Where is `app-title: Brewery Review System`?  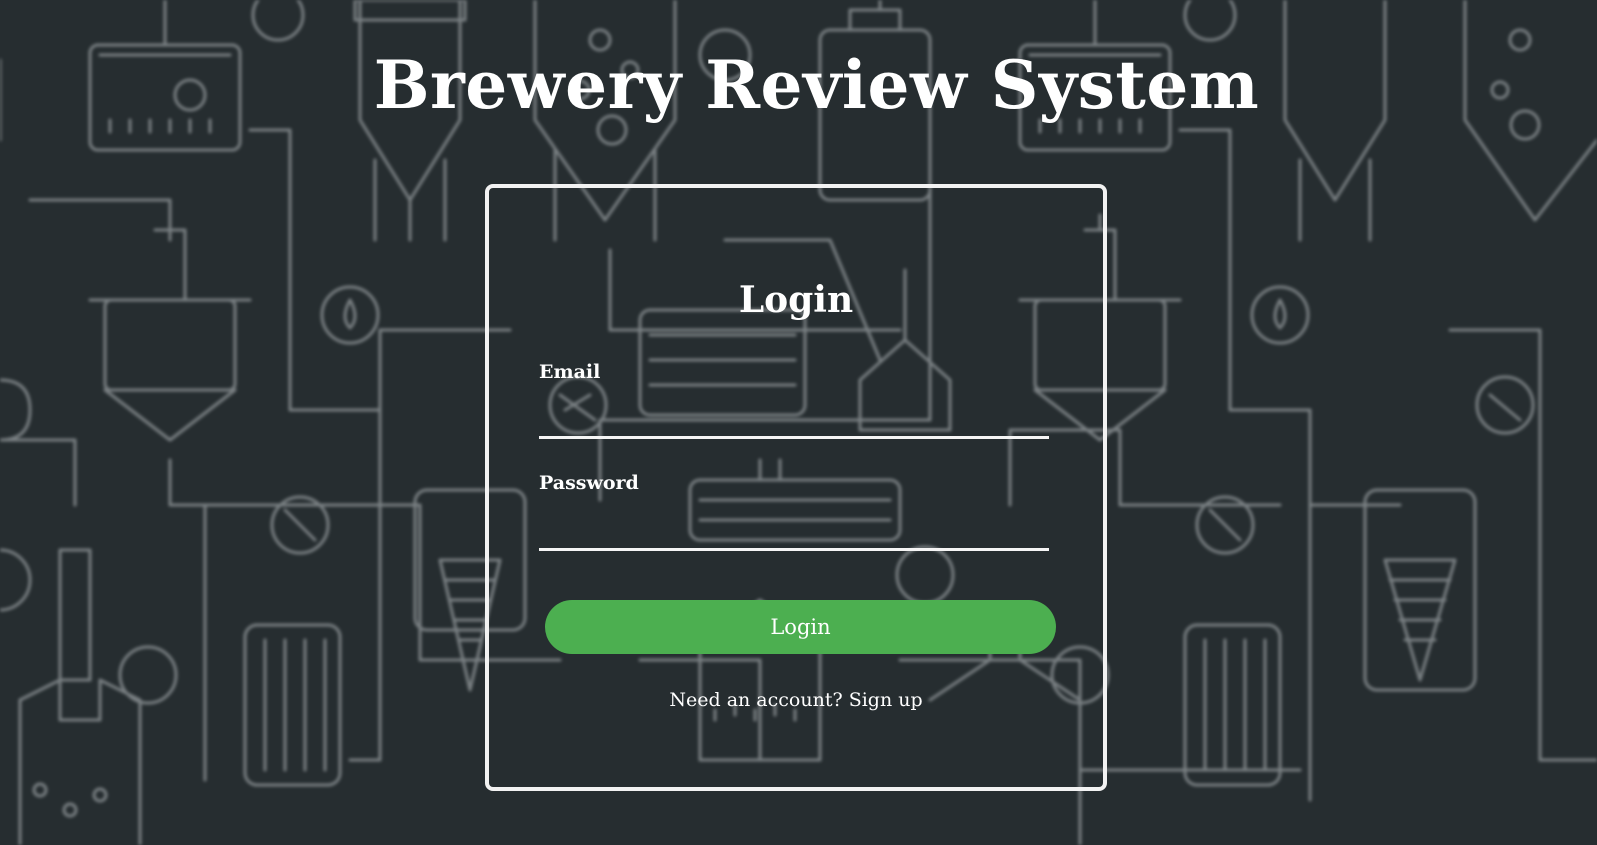
app-title: Brewery Review System is located at coordinates (816, 85).